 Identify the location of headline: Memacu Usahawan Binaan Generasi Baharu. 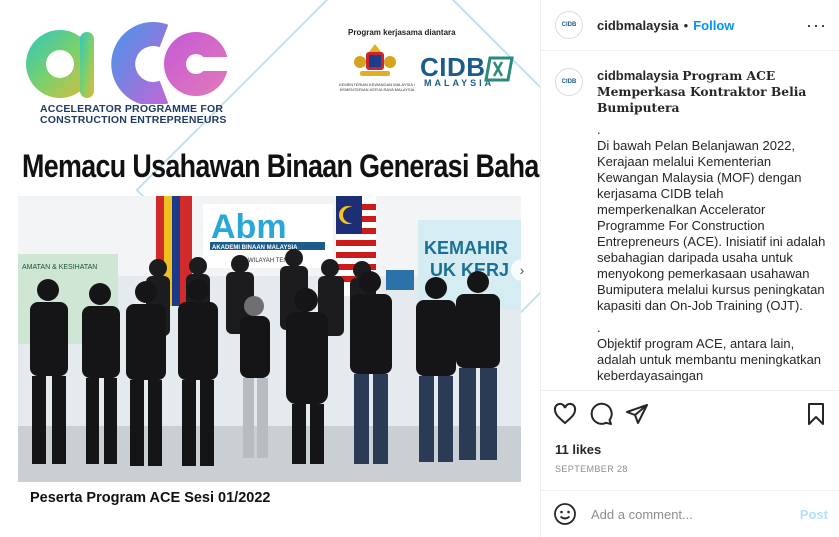
(281, 166).